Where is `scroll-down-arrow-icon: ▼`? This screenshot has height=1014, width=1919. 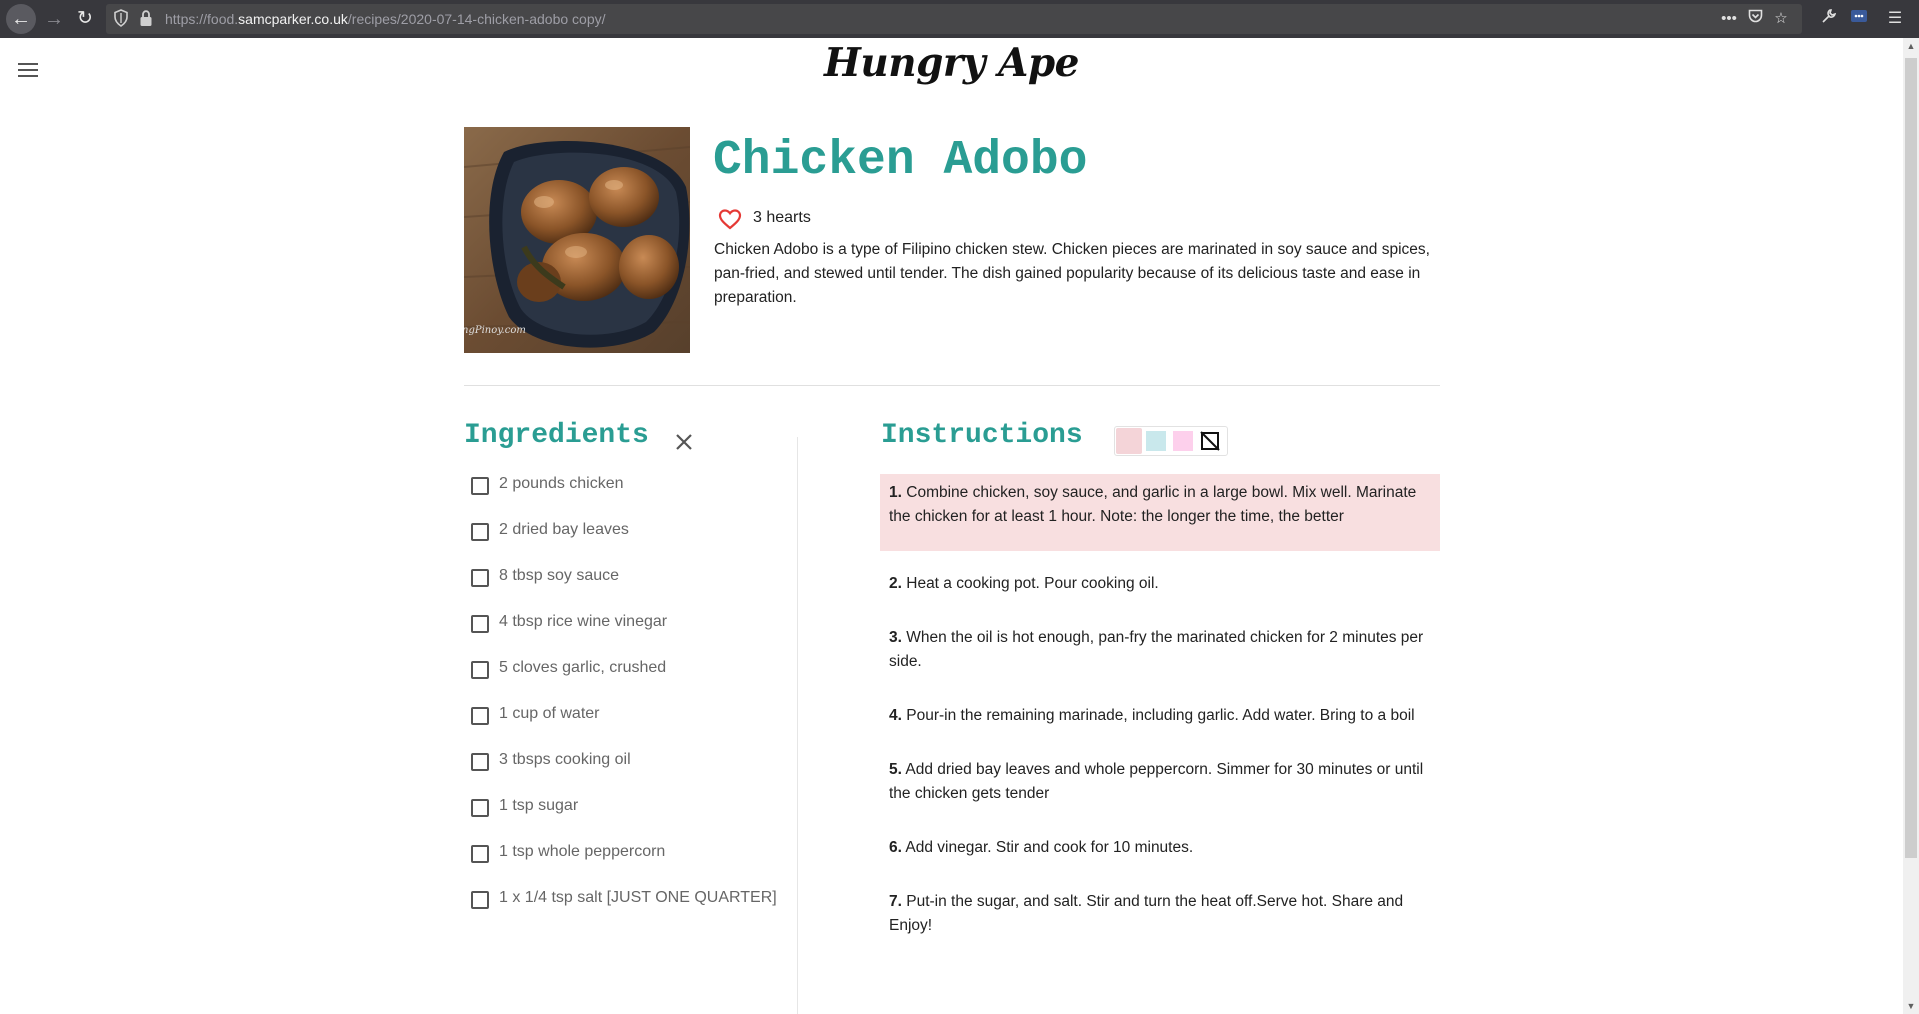
scroll-down-arrow-icon: ▼ is located at coordinates (1911, 1006).